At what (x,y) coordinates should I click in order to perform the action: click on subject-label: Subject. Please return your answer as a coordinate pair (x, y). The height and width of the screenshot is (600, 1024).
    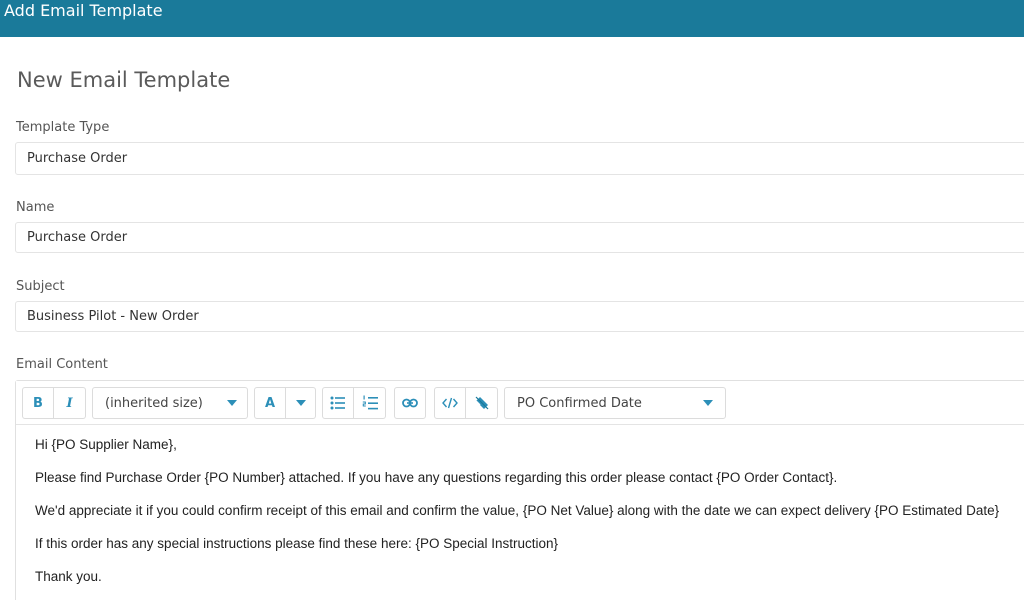
    Looking at the image, I should click on (40, 286).